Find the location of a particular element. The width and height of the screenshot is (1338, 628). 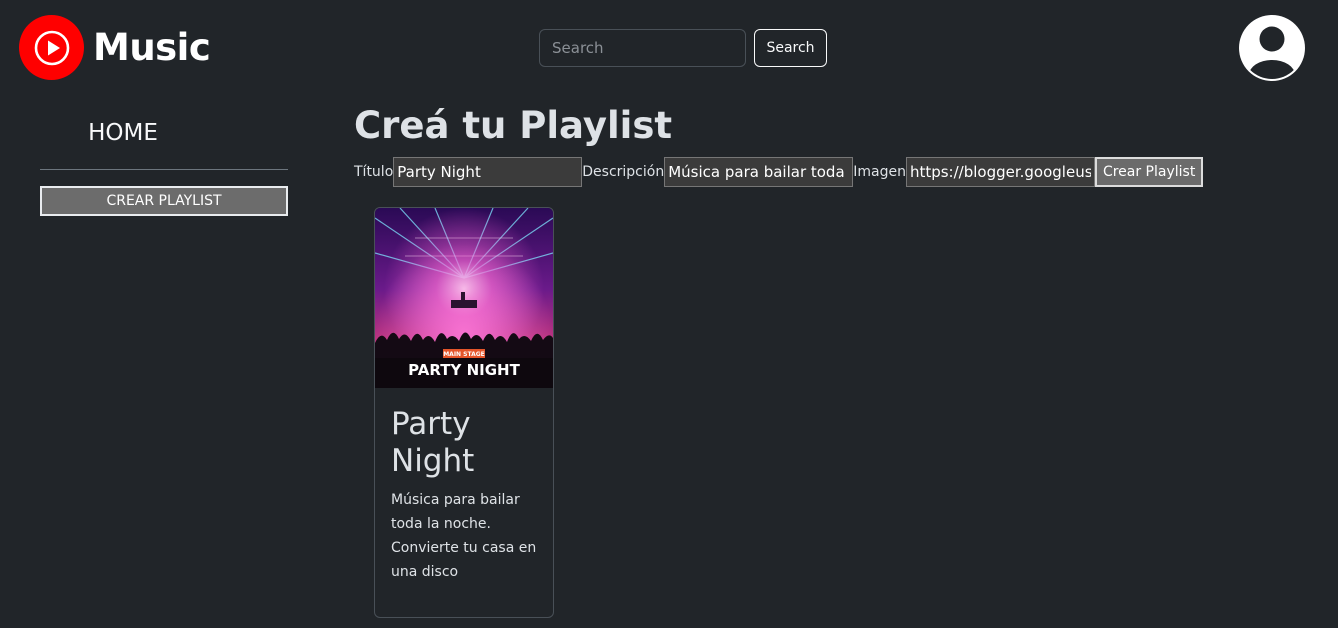

create-playlist-submit-button: Crear Playlist is located at coordinates (1149, 172).